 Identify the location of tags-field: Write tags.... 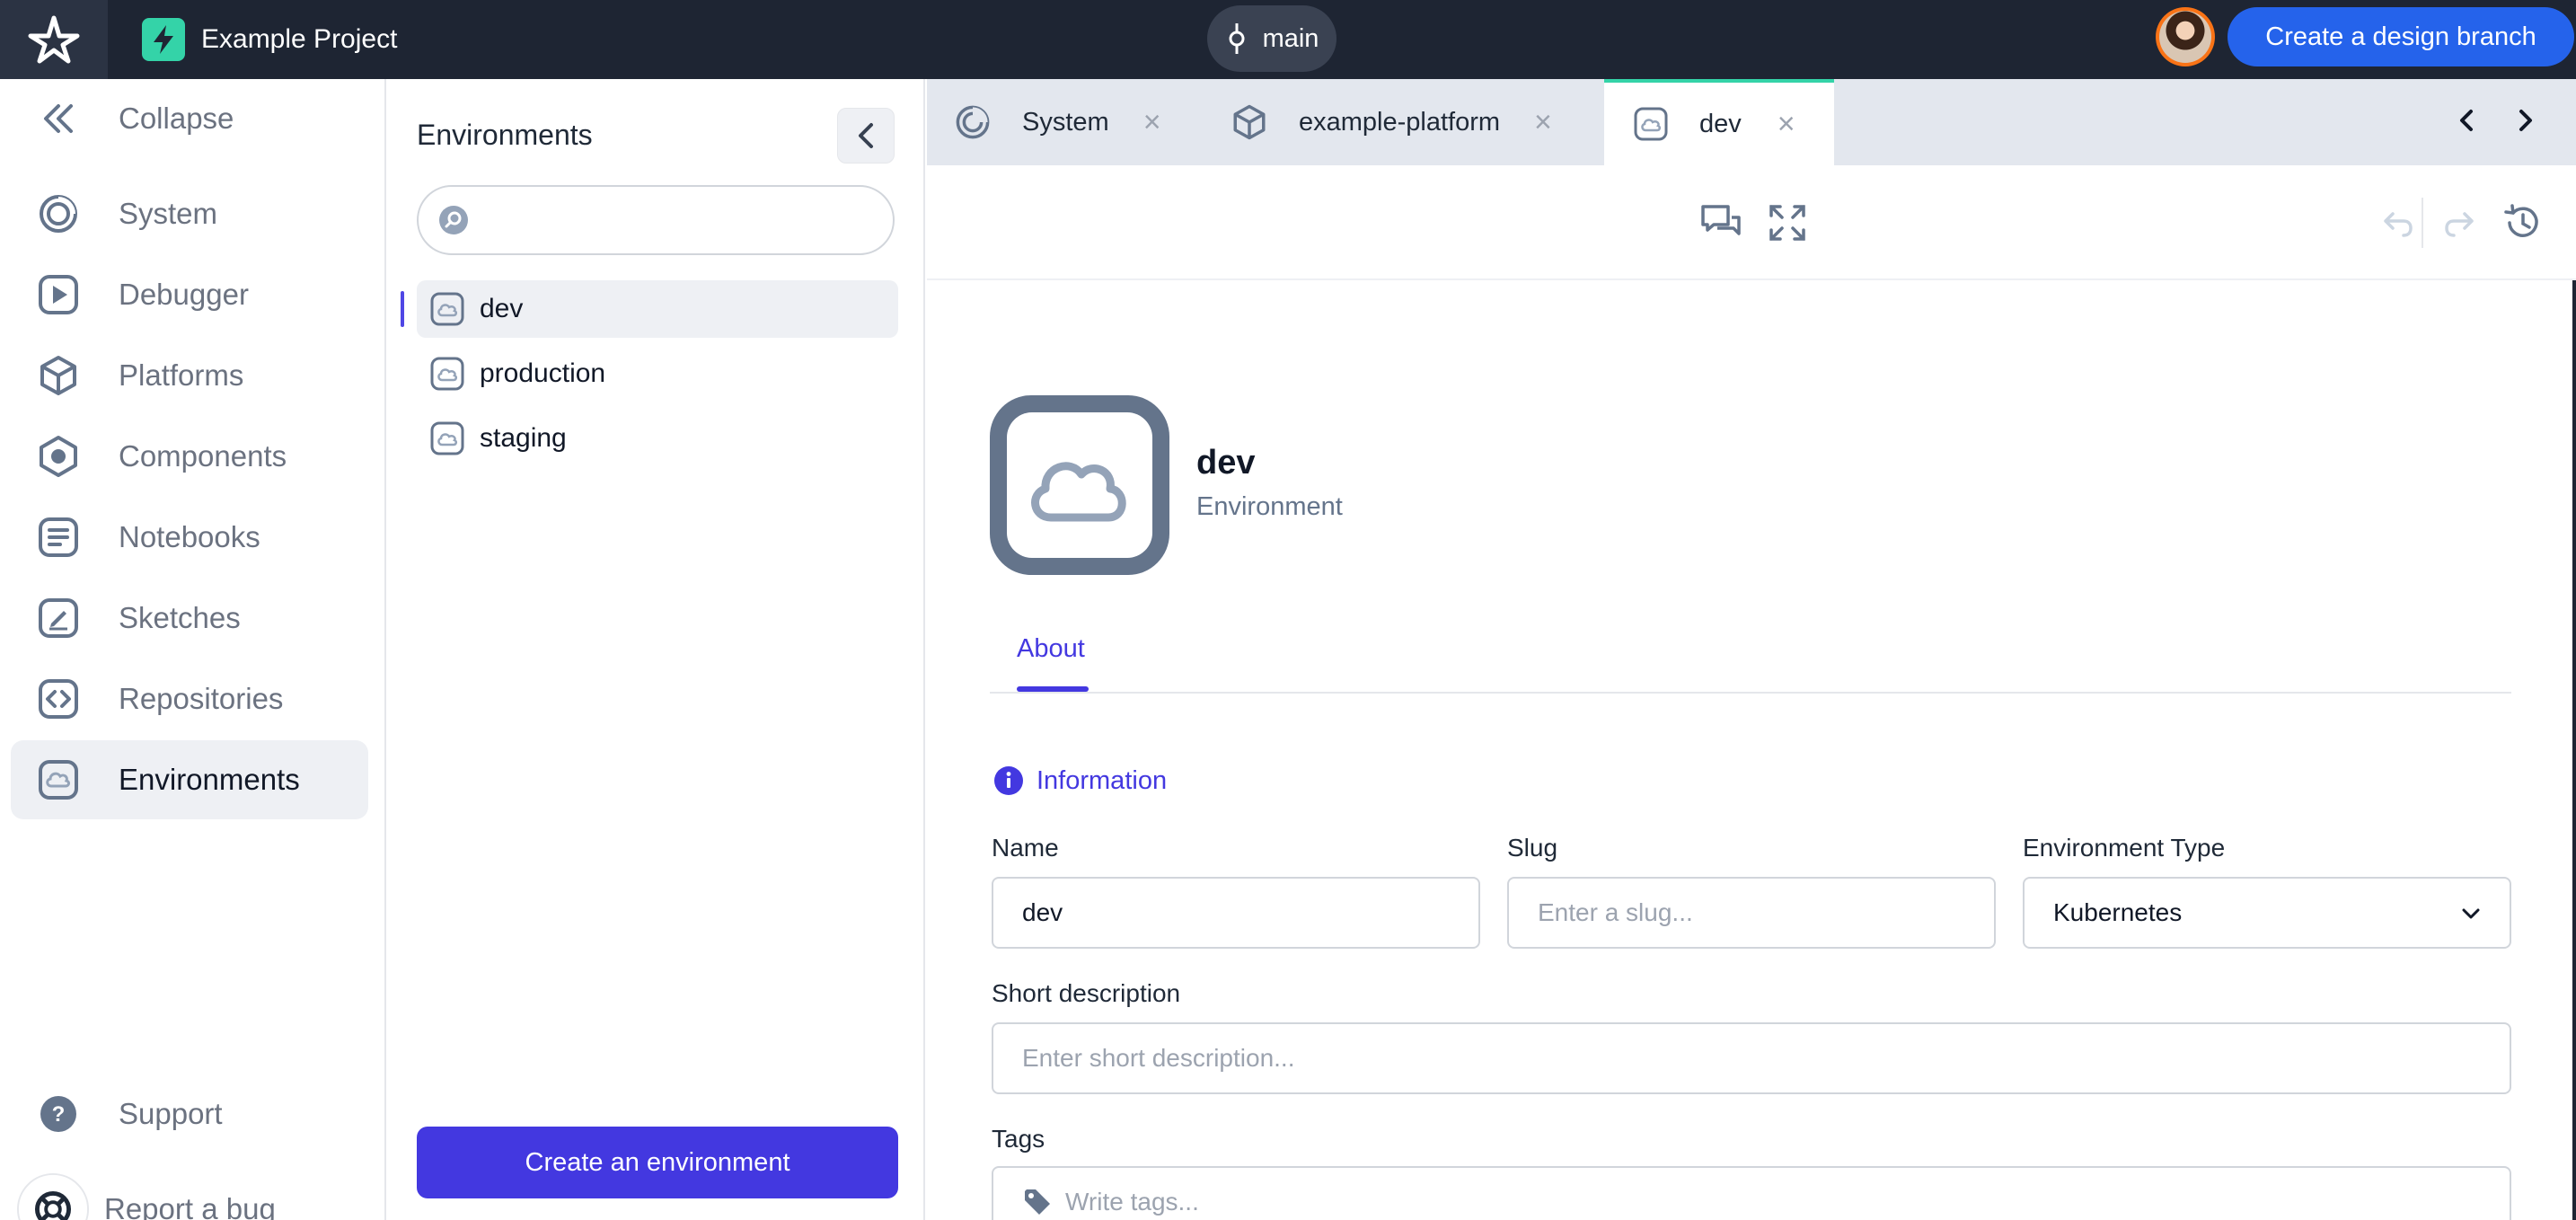
(1751, 1193).